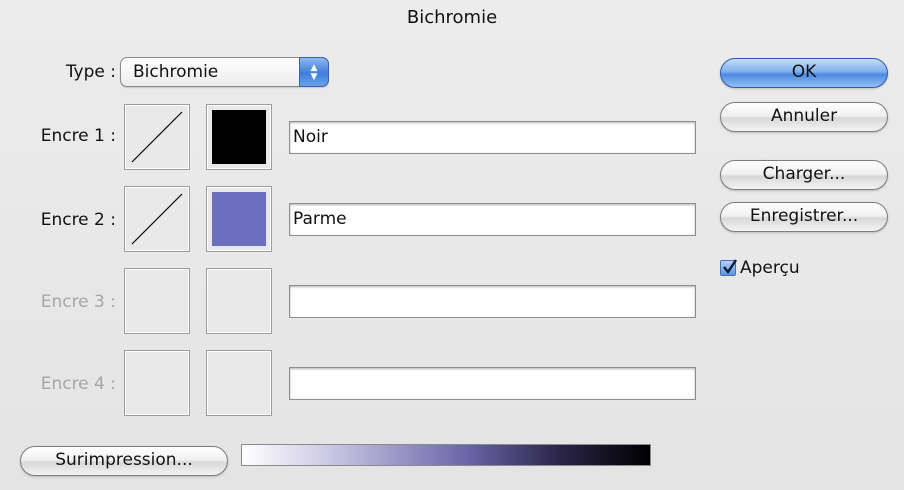 This screenshot has width=904, height=490. Describe the element at coordinates (492, 219) in the screenshot. I see `ink-2-name-field: Parme` at that location.